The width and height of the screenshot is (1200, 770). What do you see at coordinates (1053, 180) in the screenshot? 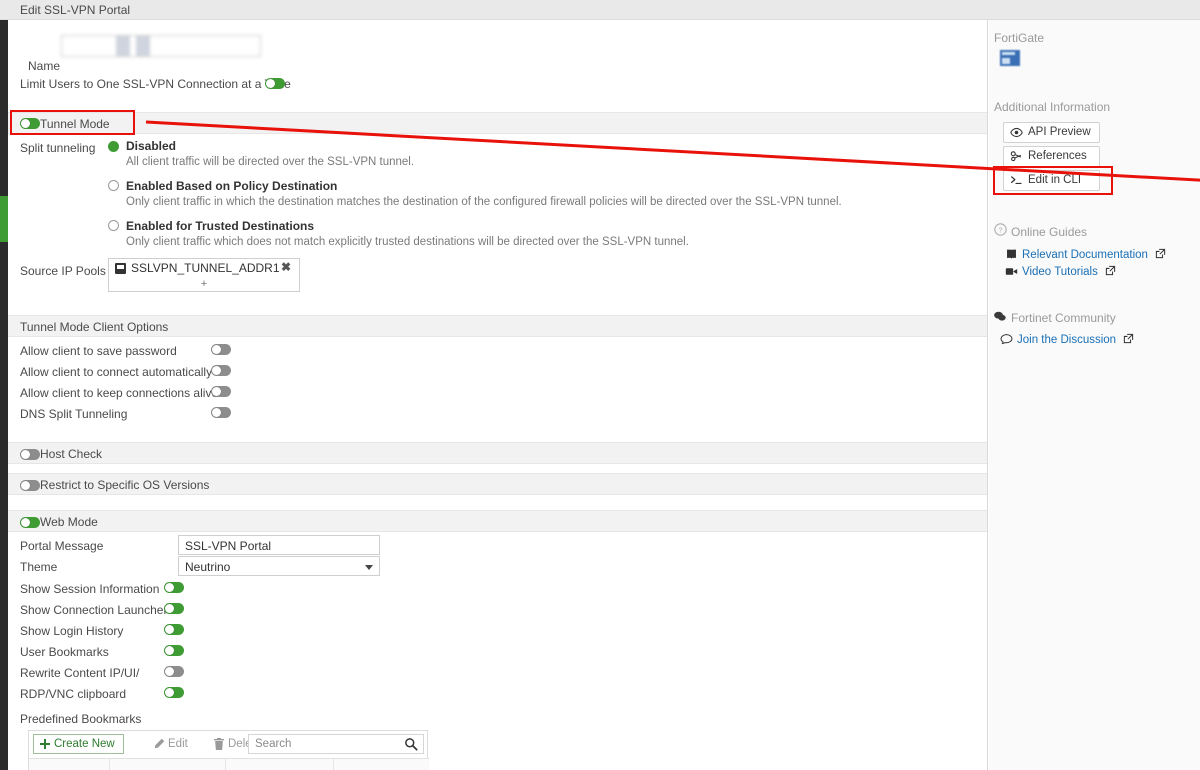
I see `edit-in-cli-highlight-box` at bounding box center [1053, 180].